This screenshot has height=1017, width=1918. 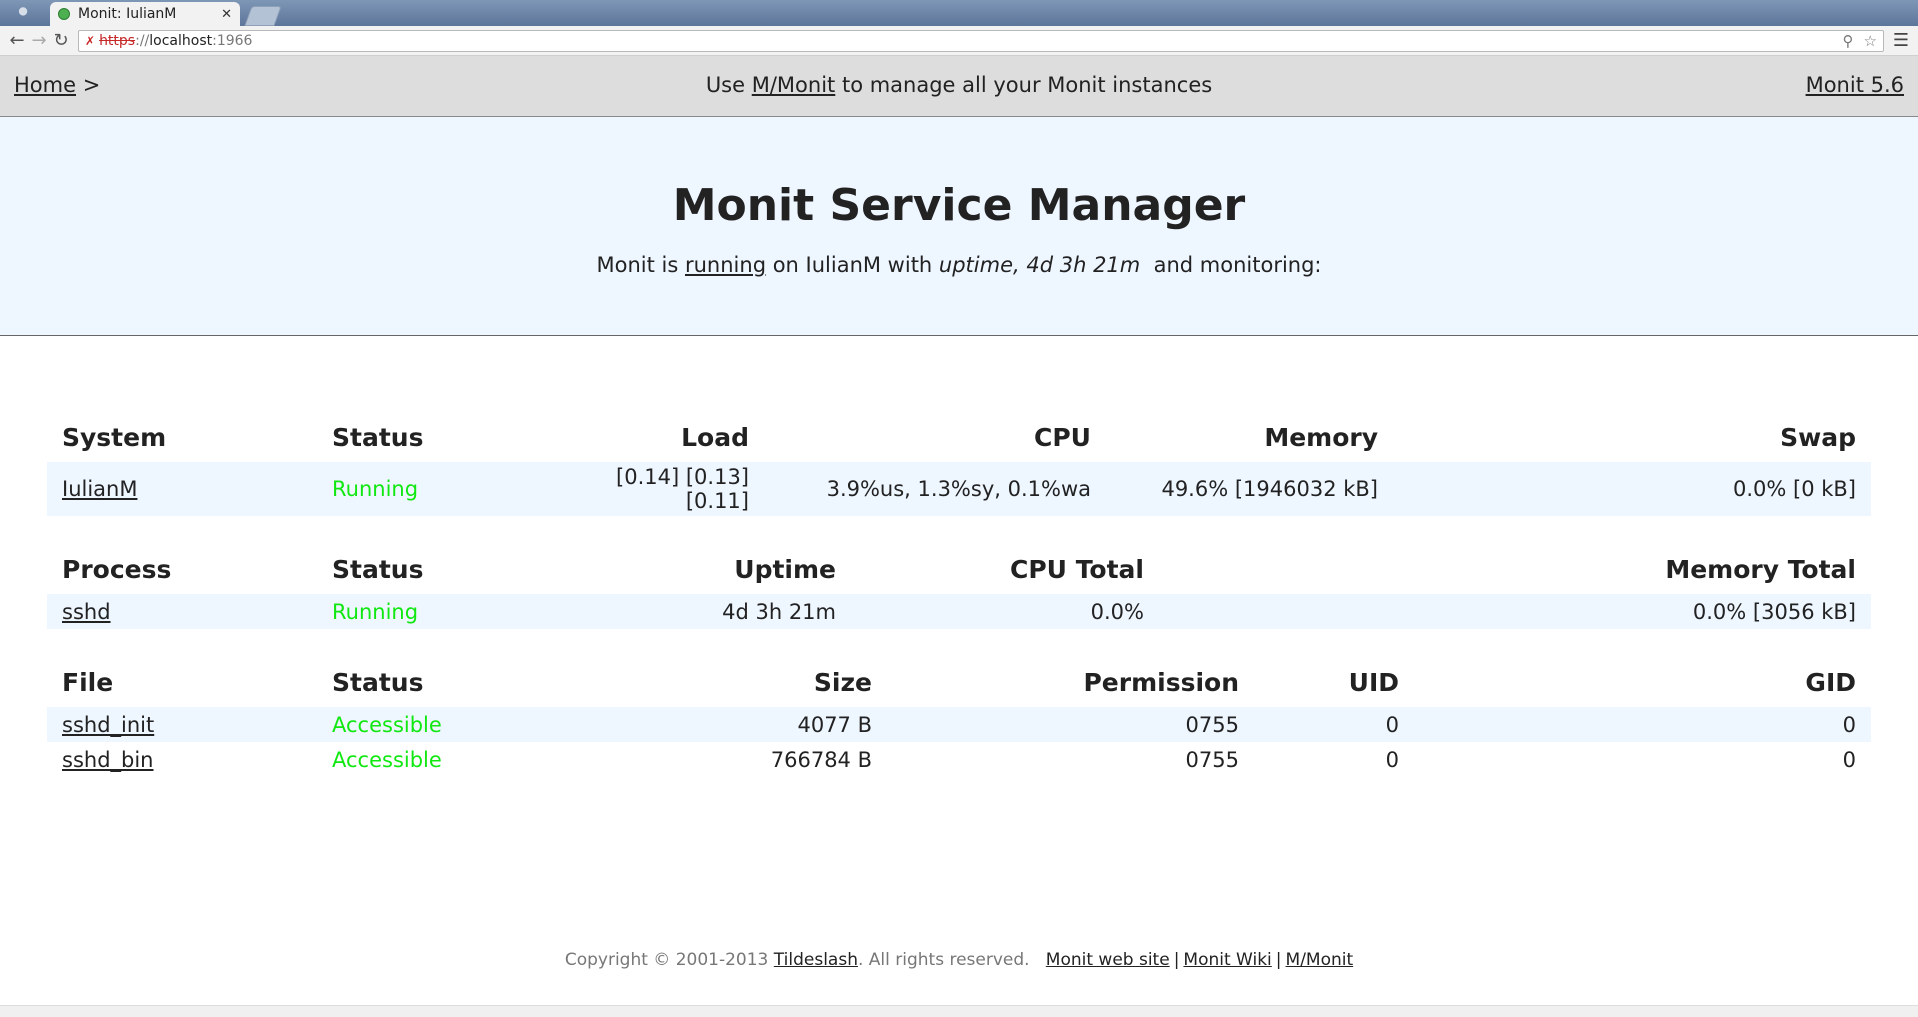 What do you see at coordinates (785, 569) in the screenshot?
I see `col-header: Uptime` at bounding box center [785, 569].